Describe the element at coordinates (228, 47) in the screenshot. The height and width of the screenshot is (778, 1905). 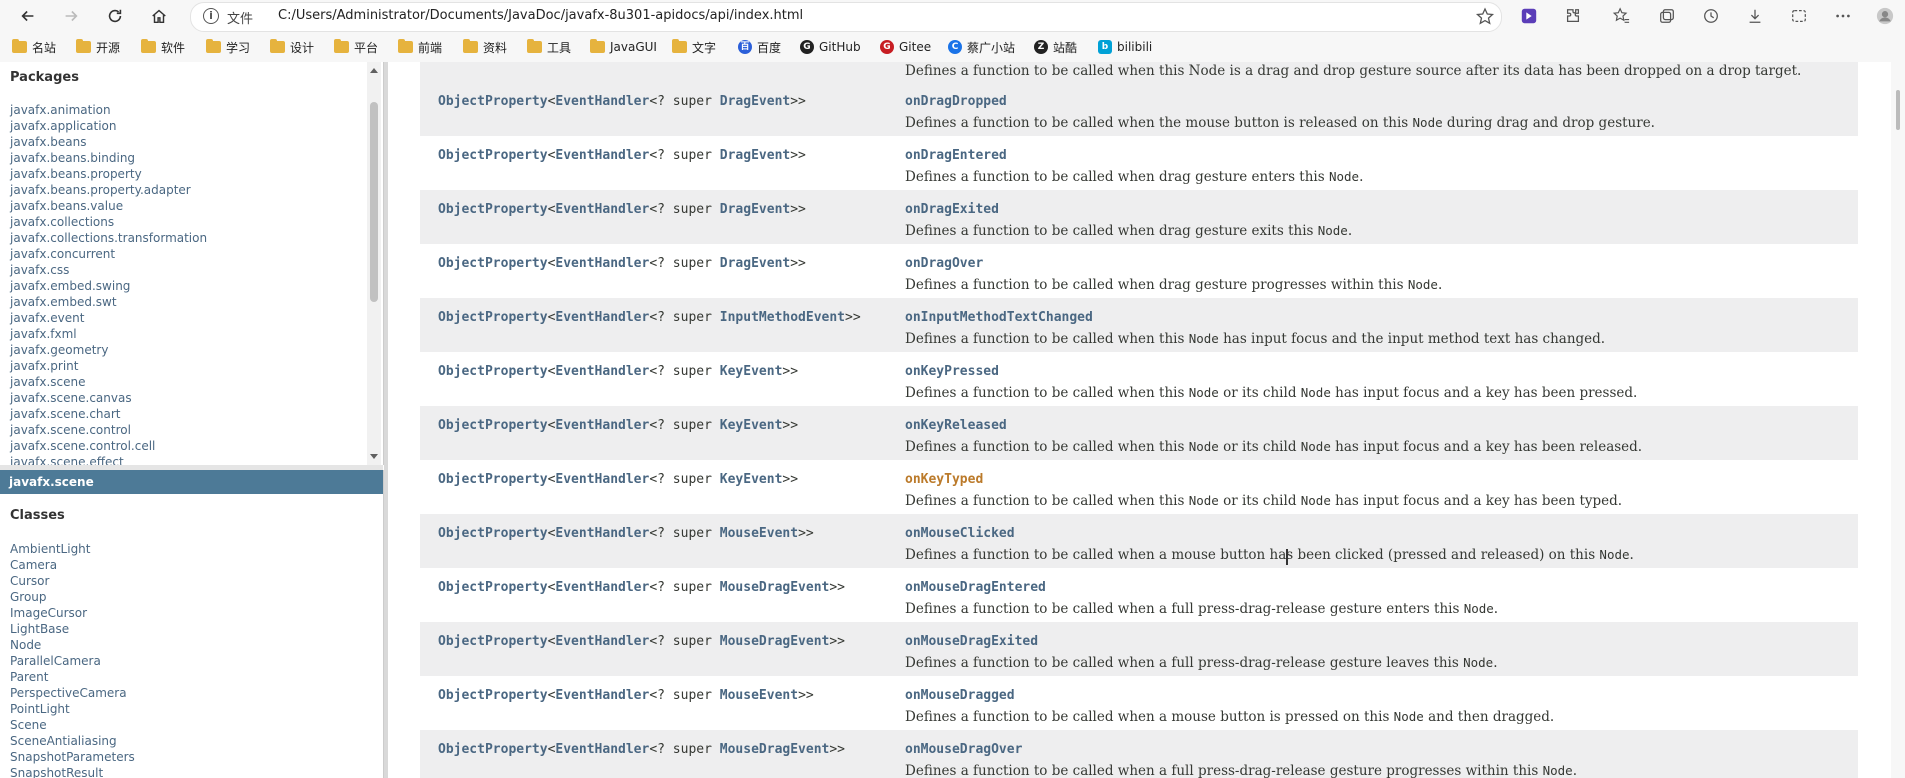
I see `bookmark-folder: 学习` at that location.